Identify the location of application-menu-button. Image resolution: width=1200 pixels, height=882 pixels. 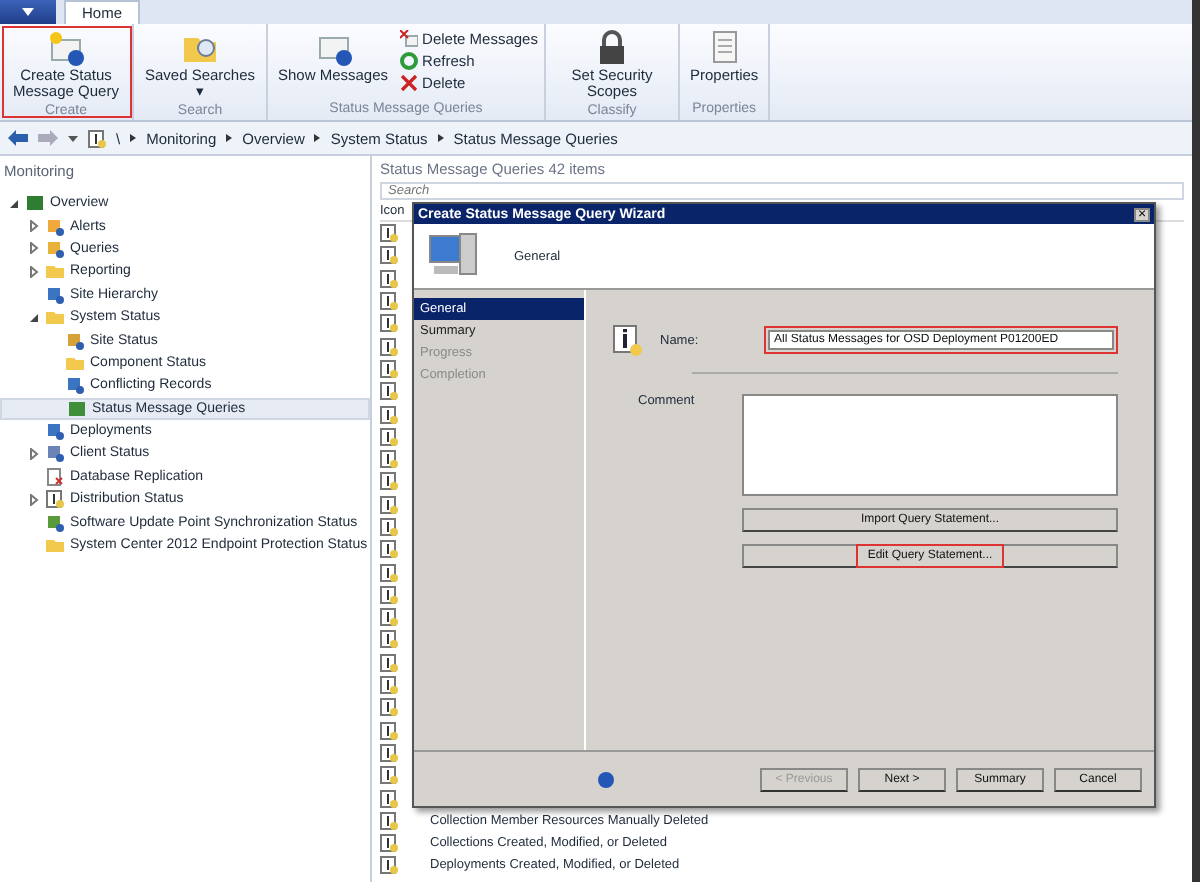
(28, 12).